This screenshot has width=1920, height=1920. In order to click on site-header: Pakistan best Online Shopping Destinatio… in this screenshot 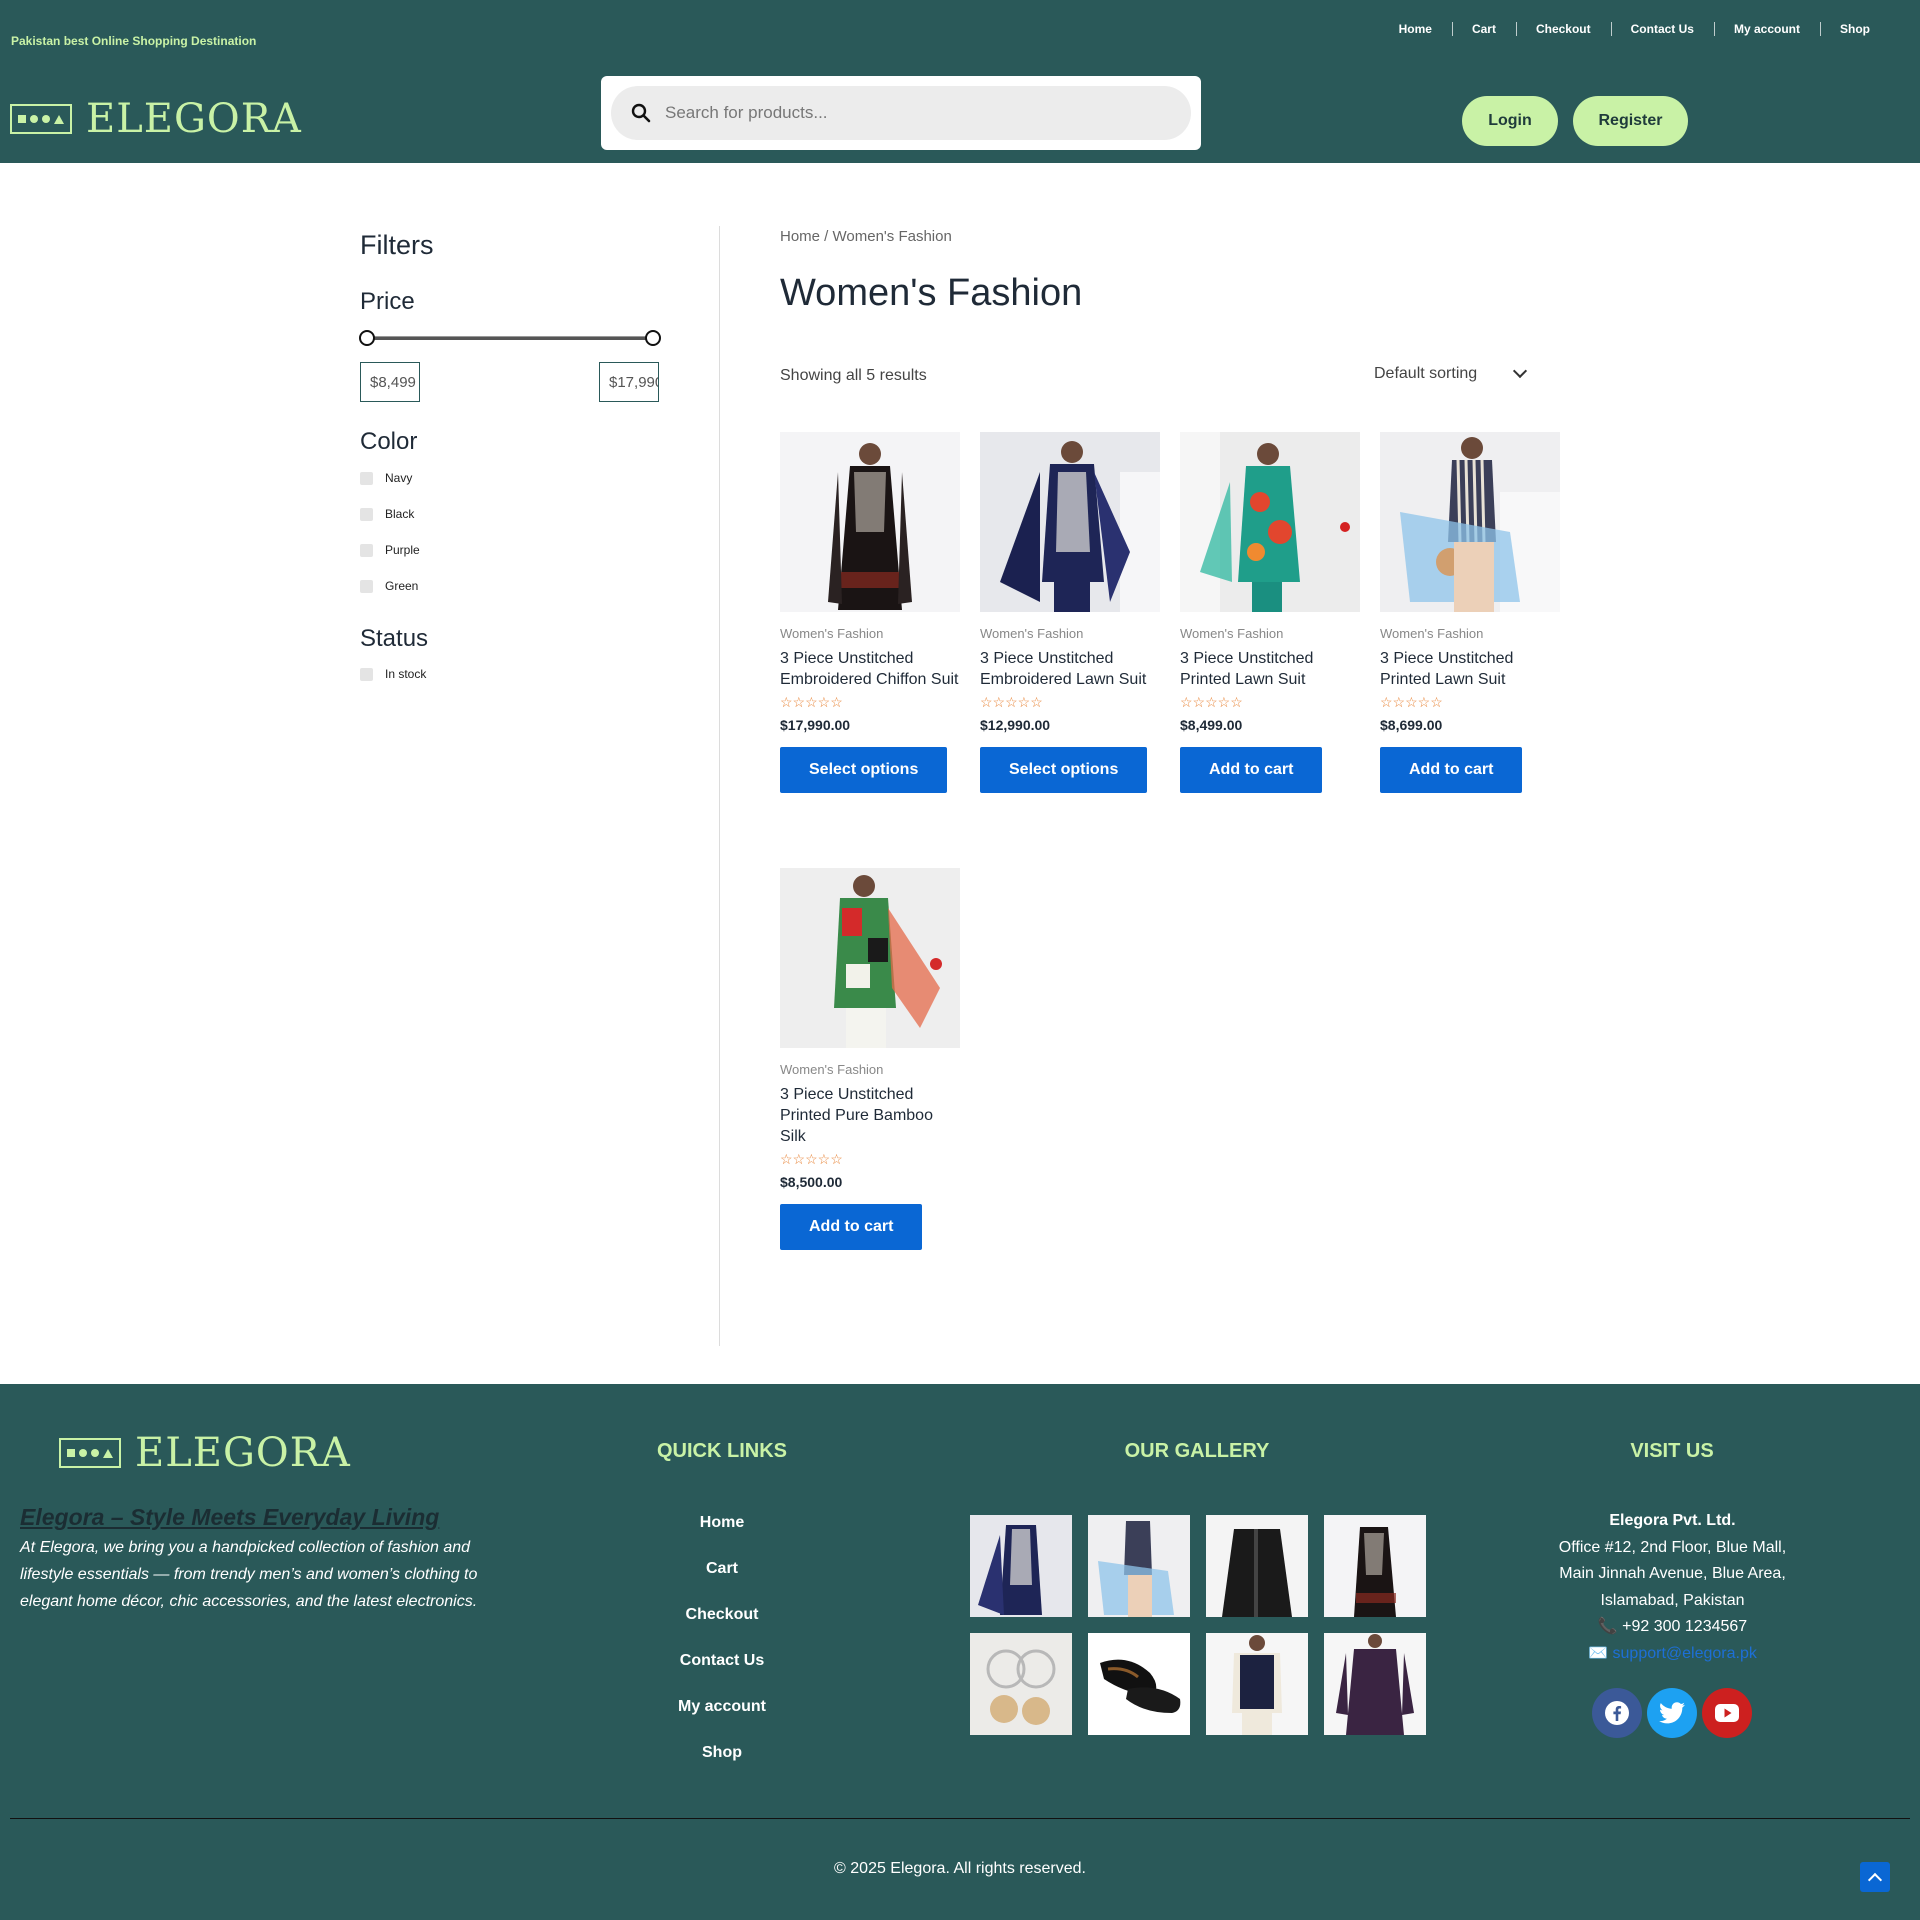, I will do `click(960, 81)`.